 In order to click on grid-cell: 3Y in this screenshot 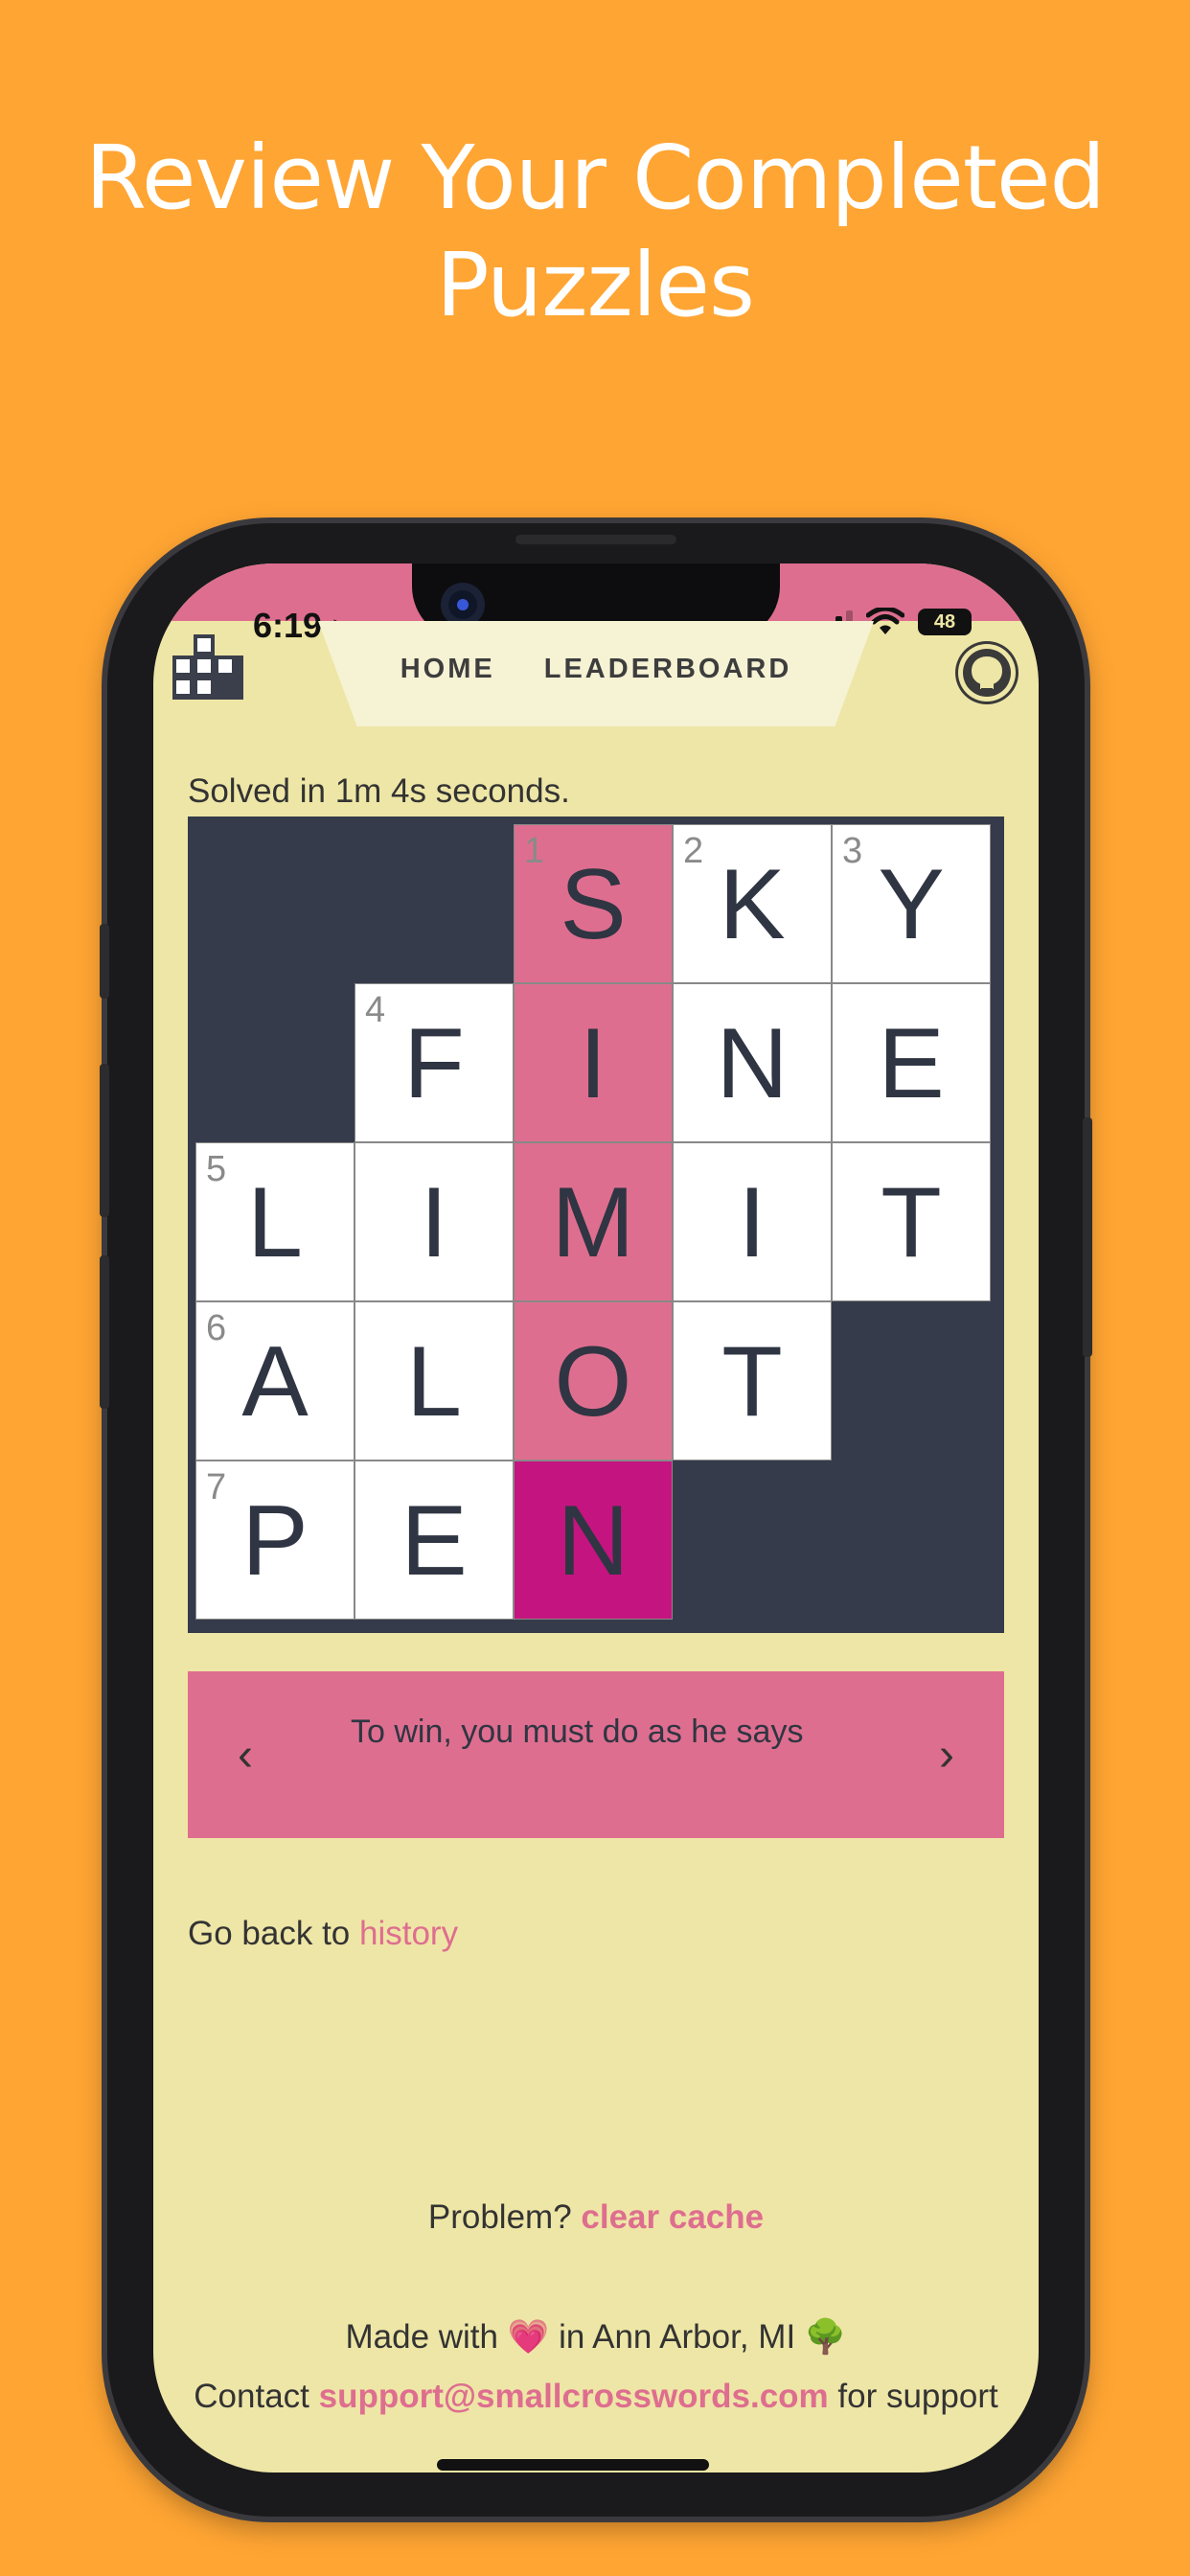, I will do `click(912, 903)`.